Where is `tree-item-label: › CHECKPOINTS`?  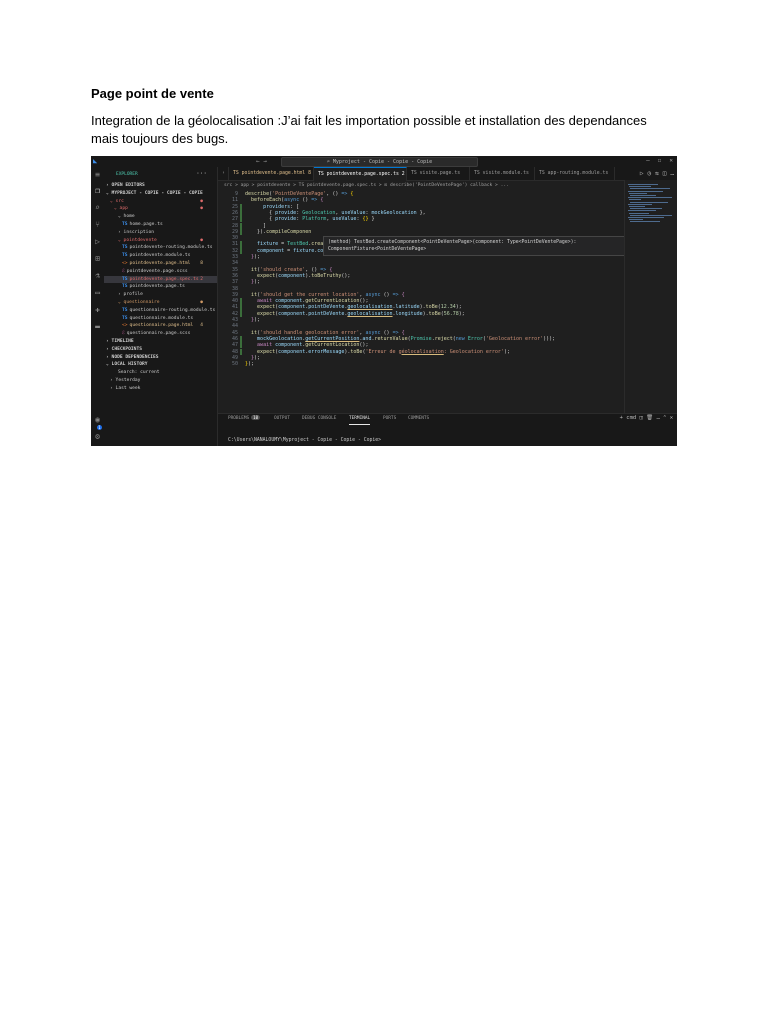 tree-item-label: › CHECKPOINTS is located at coordinates (124, 349).